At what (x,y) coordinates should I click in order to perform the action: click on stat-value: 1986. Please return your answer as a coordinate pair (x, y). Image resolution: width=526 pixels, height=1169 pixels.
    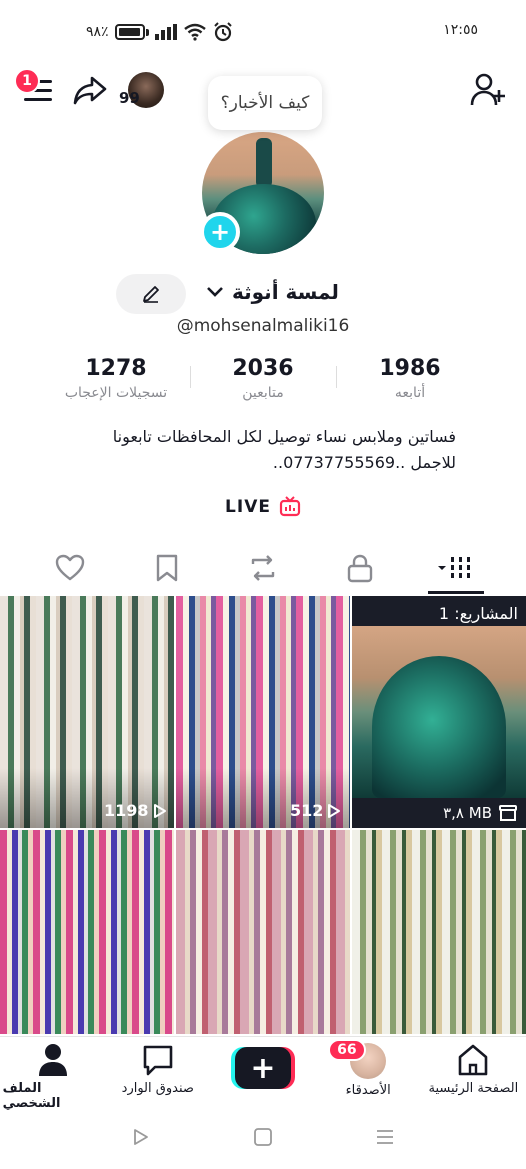
    Looking at the image, I should click on (410, 368).